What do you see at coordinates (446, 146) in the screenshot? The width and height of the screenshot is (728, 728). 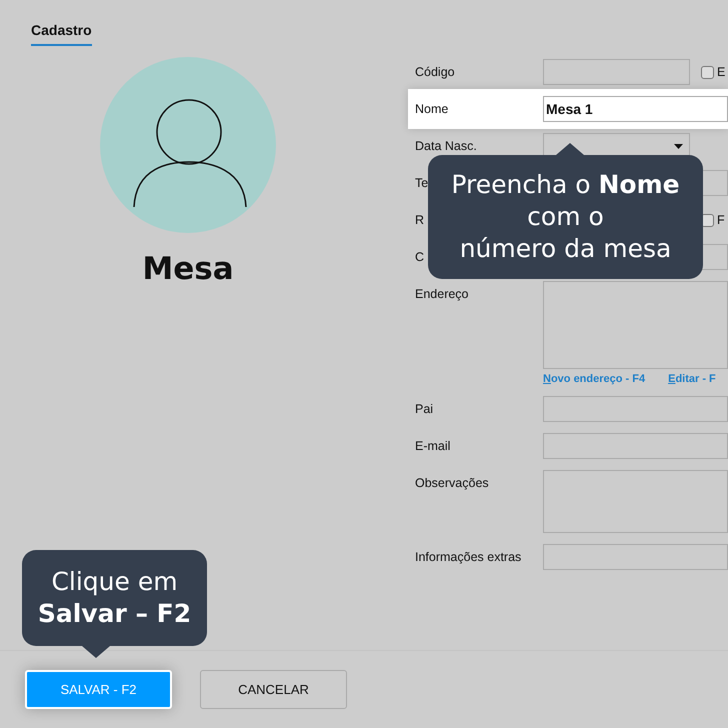 I see `field-label: Data Nasc.` at bounding box center [446, 146].